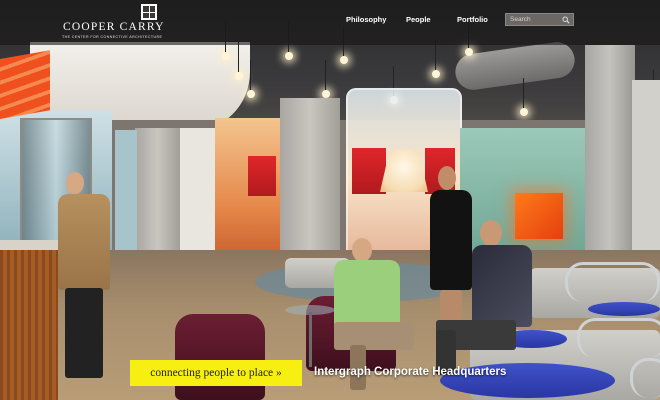 This screenshot has height=400, width=660. Describe the element at coordinates (310, 180) in the screenshot. I see `concrete-column` at that location.